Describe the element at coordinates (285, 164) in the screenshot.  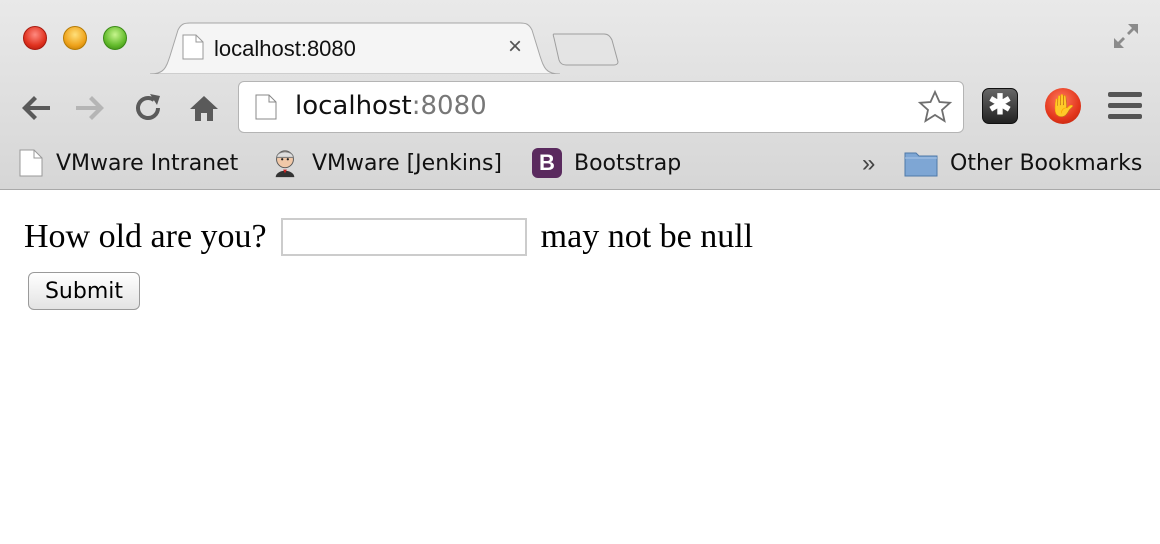
I see `jenkins-icon` at that location.